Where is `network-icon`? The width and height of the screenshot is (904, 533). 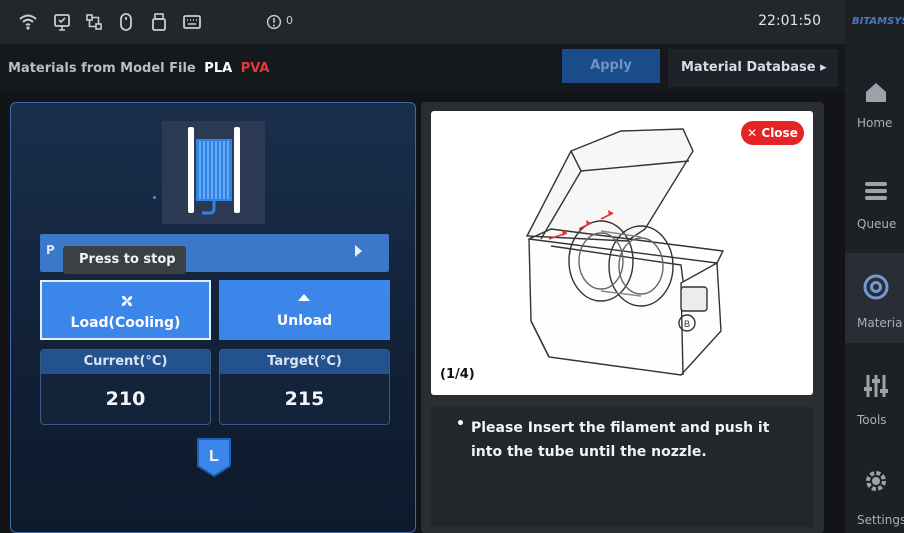
network-icon is located at coordinates (94, 22).